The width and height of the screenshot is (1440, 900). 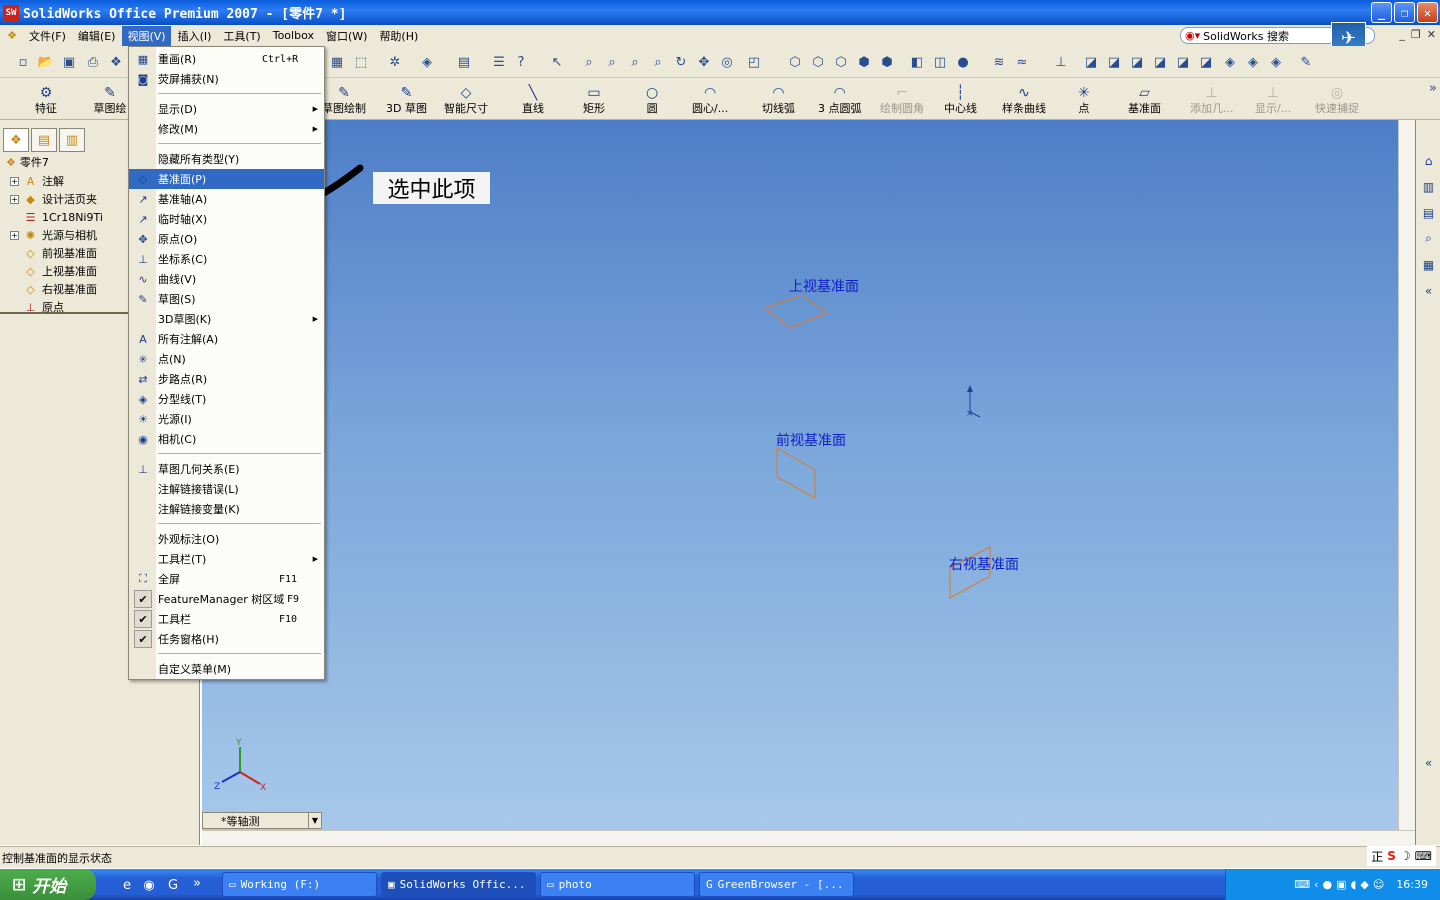 I want to click on view-menu-item: ▦ 重画(R) Ctrl+R, so click(x=226, y=59).